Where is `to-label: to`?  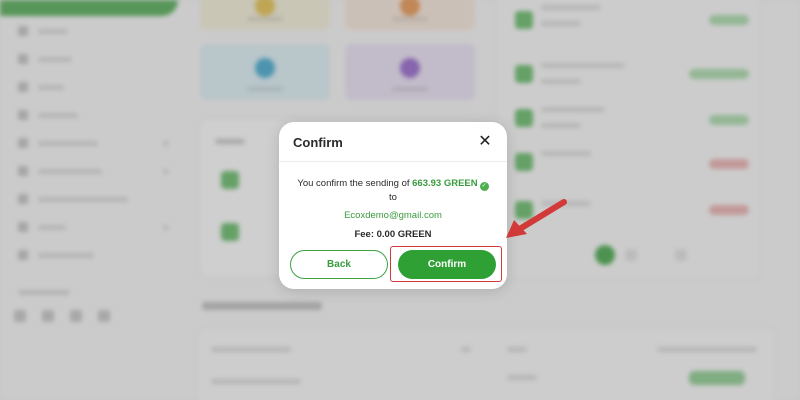 to-label: to is located at coordinates (393, 197).